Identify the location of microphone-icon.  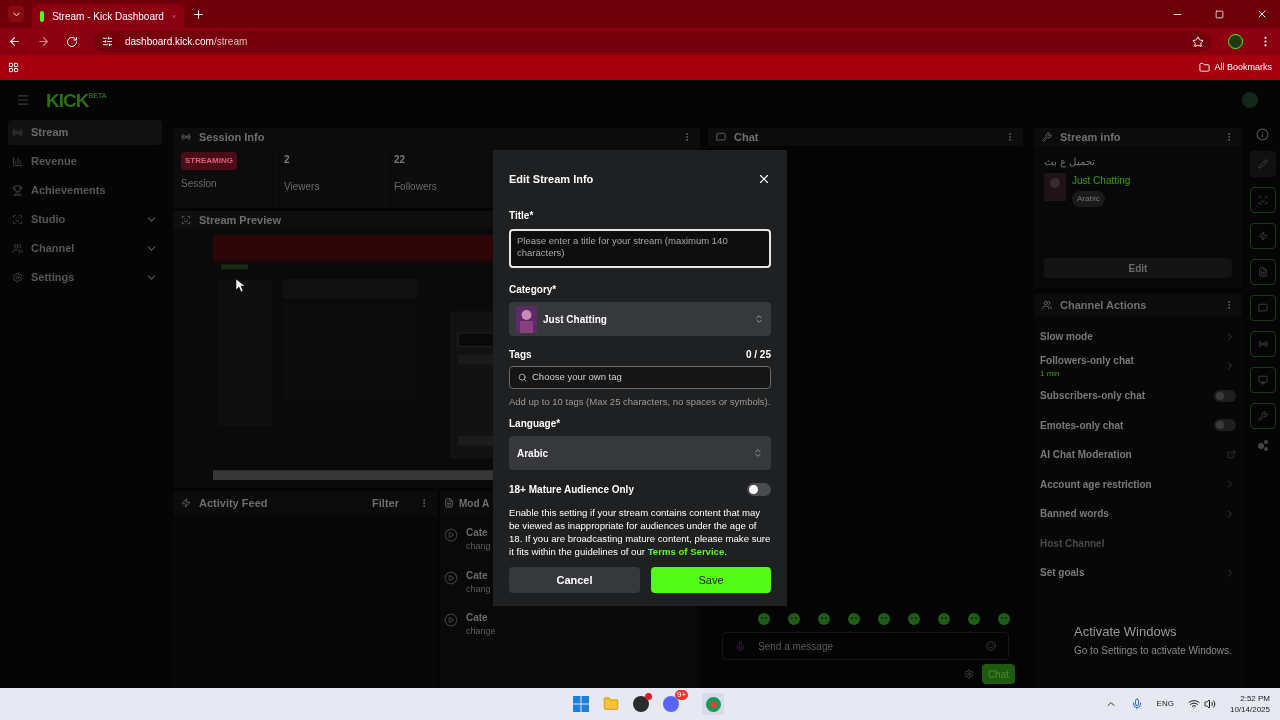
(740, 646).